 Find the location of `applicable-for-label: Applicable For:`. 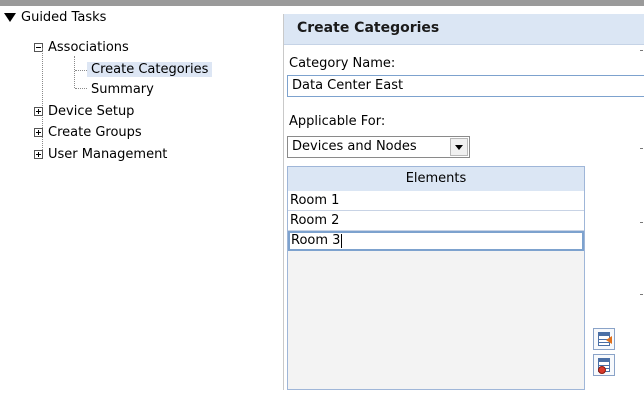

applicable-for-label: Applicable For: is located at coordinates (337, 121).